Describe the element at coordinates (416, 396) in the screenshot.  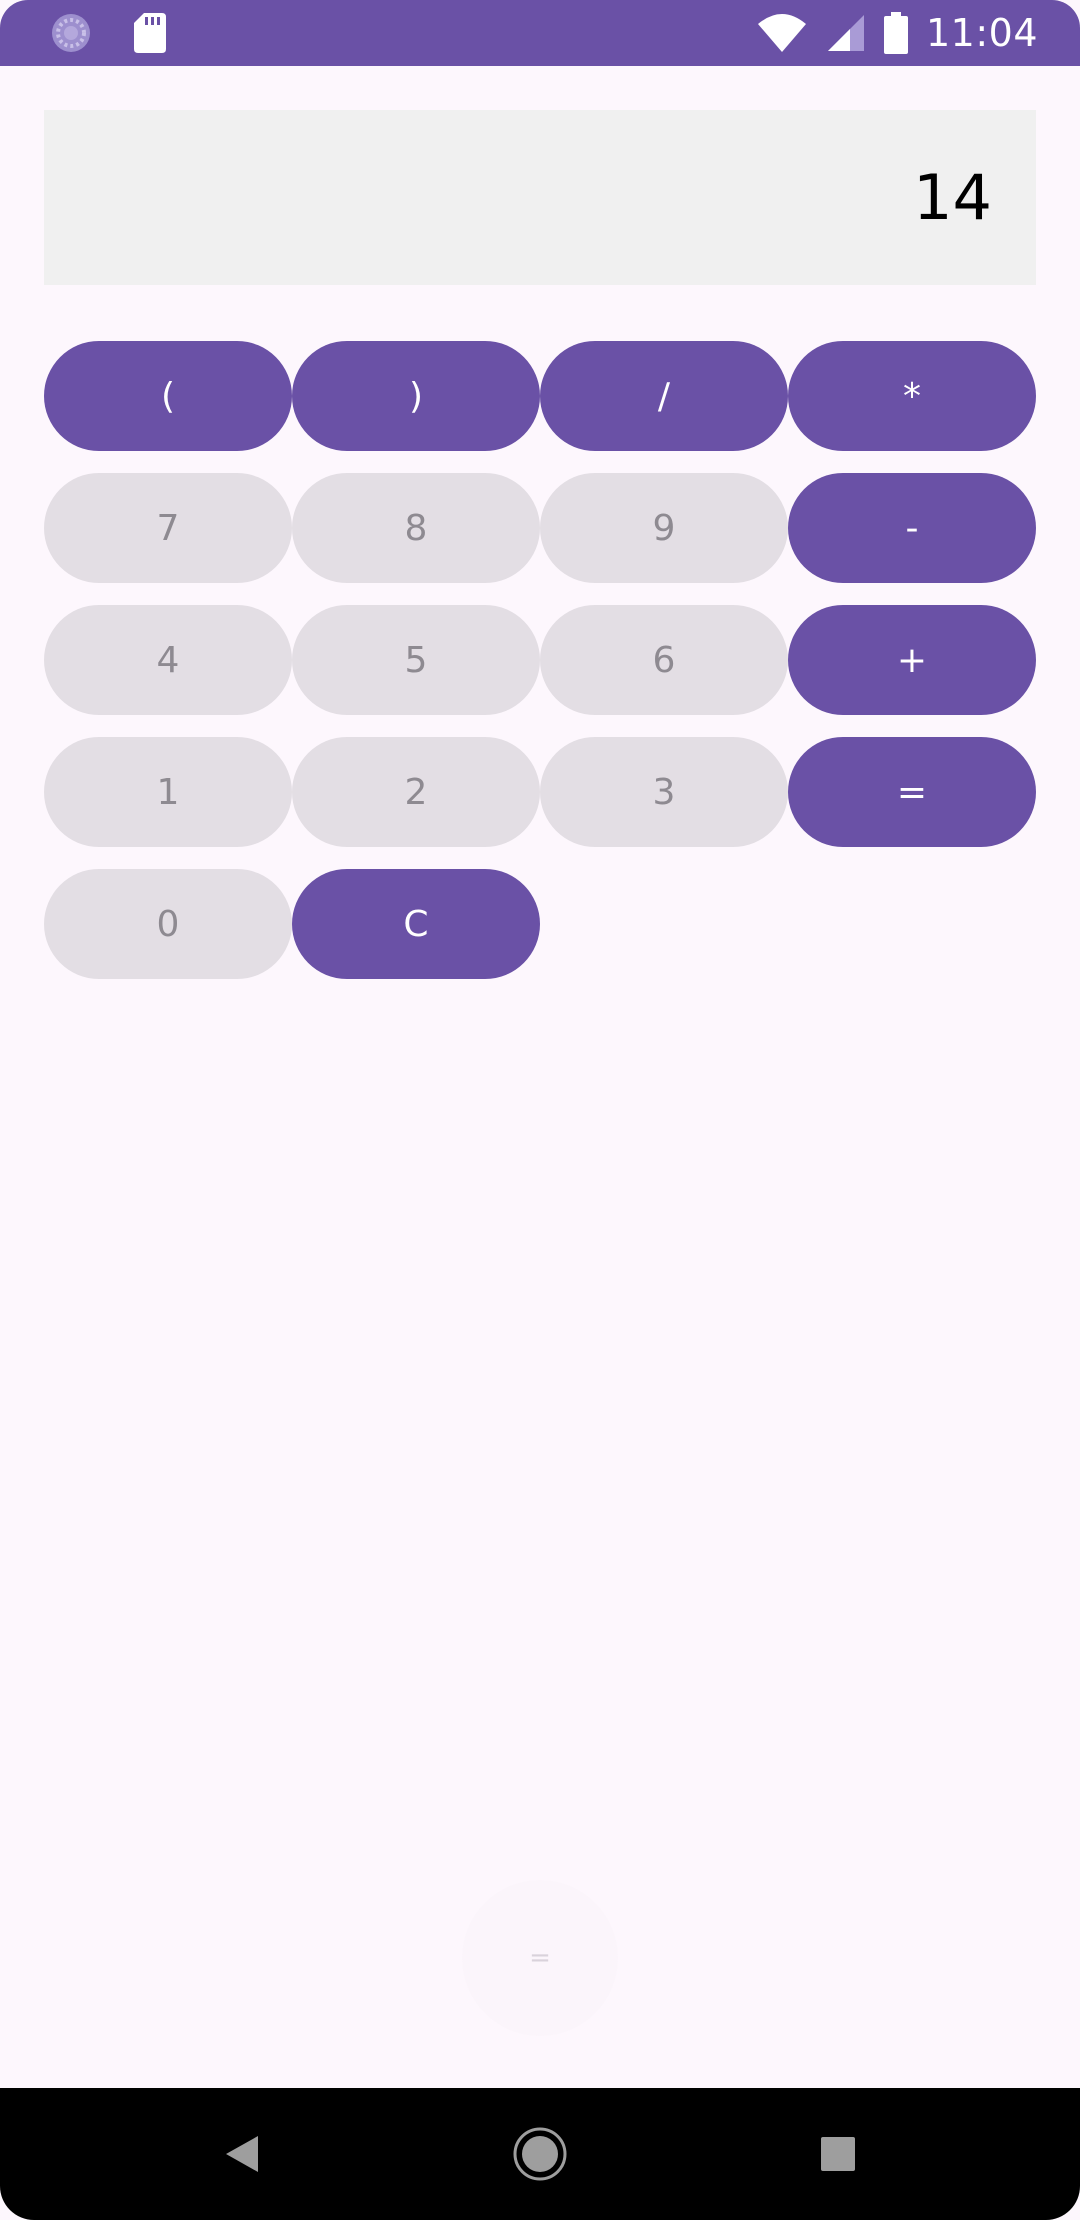
I see `close-paren-button: )` at that location.